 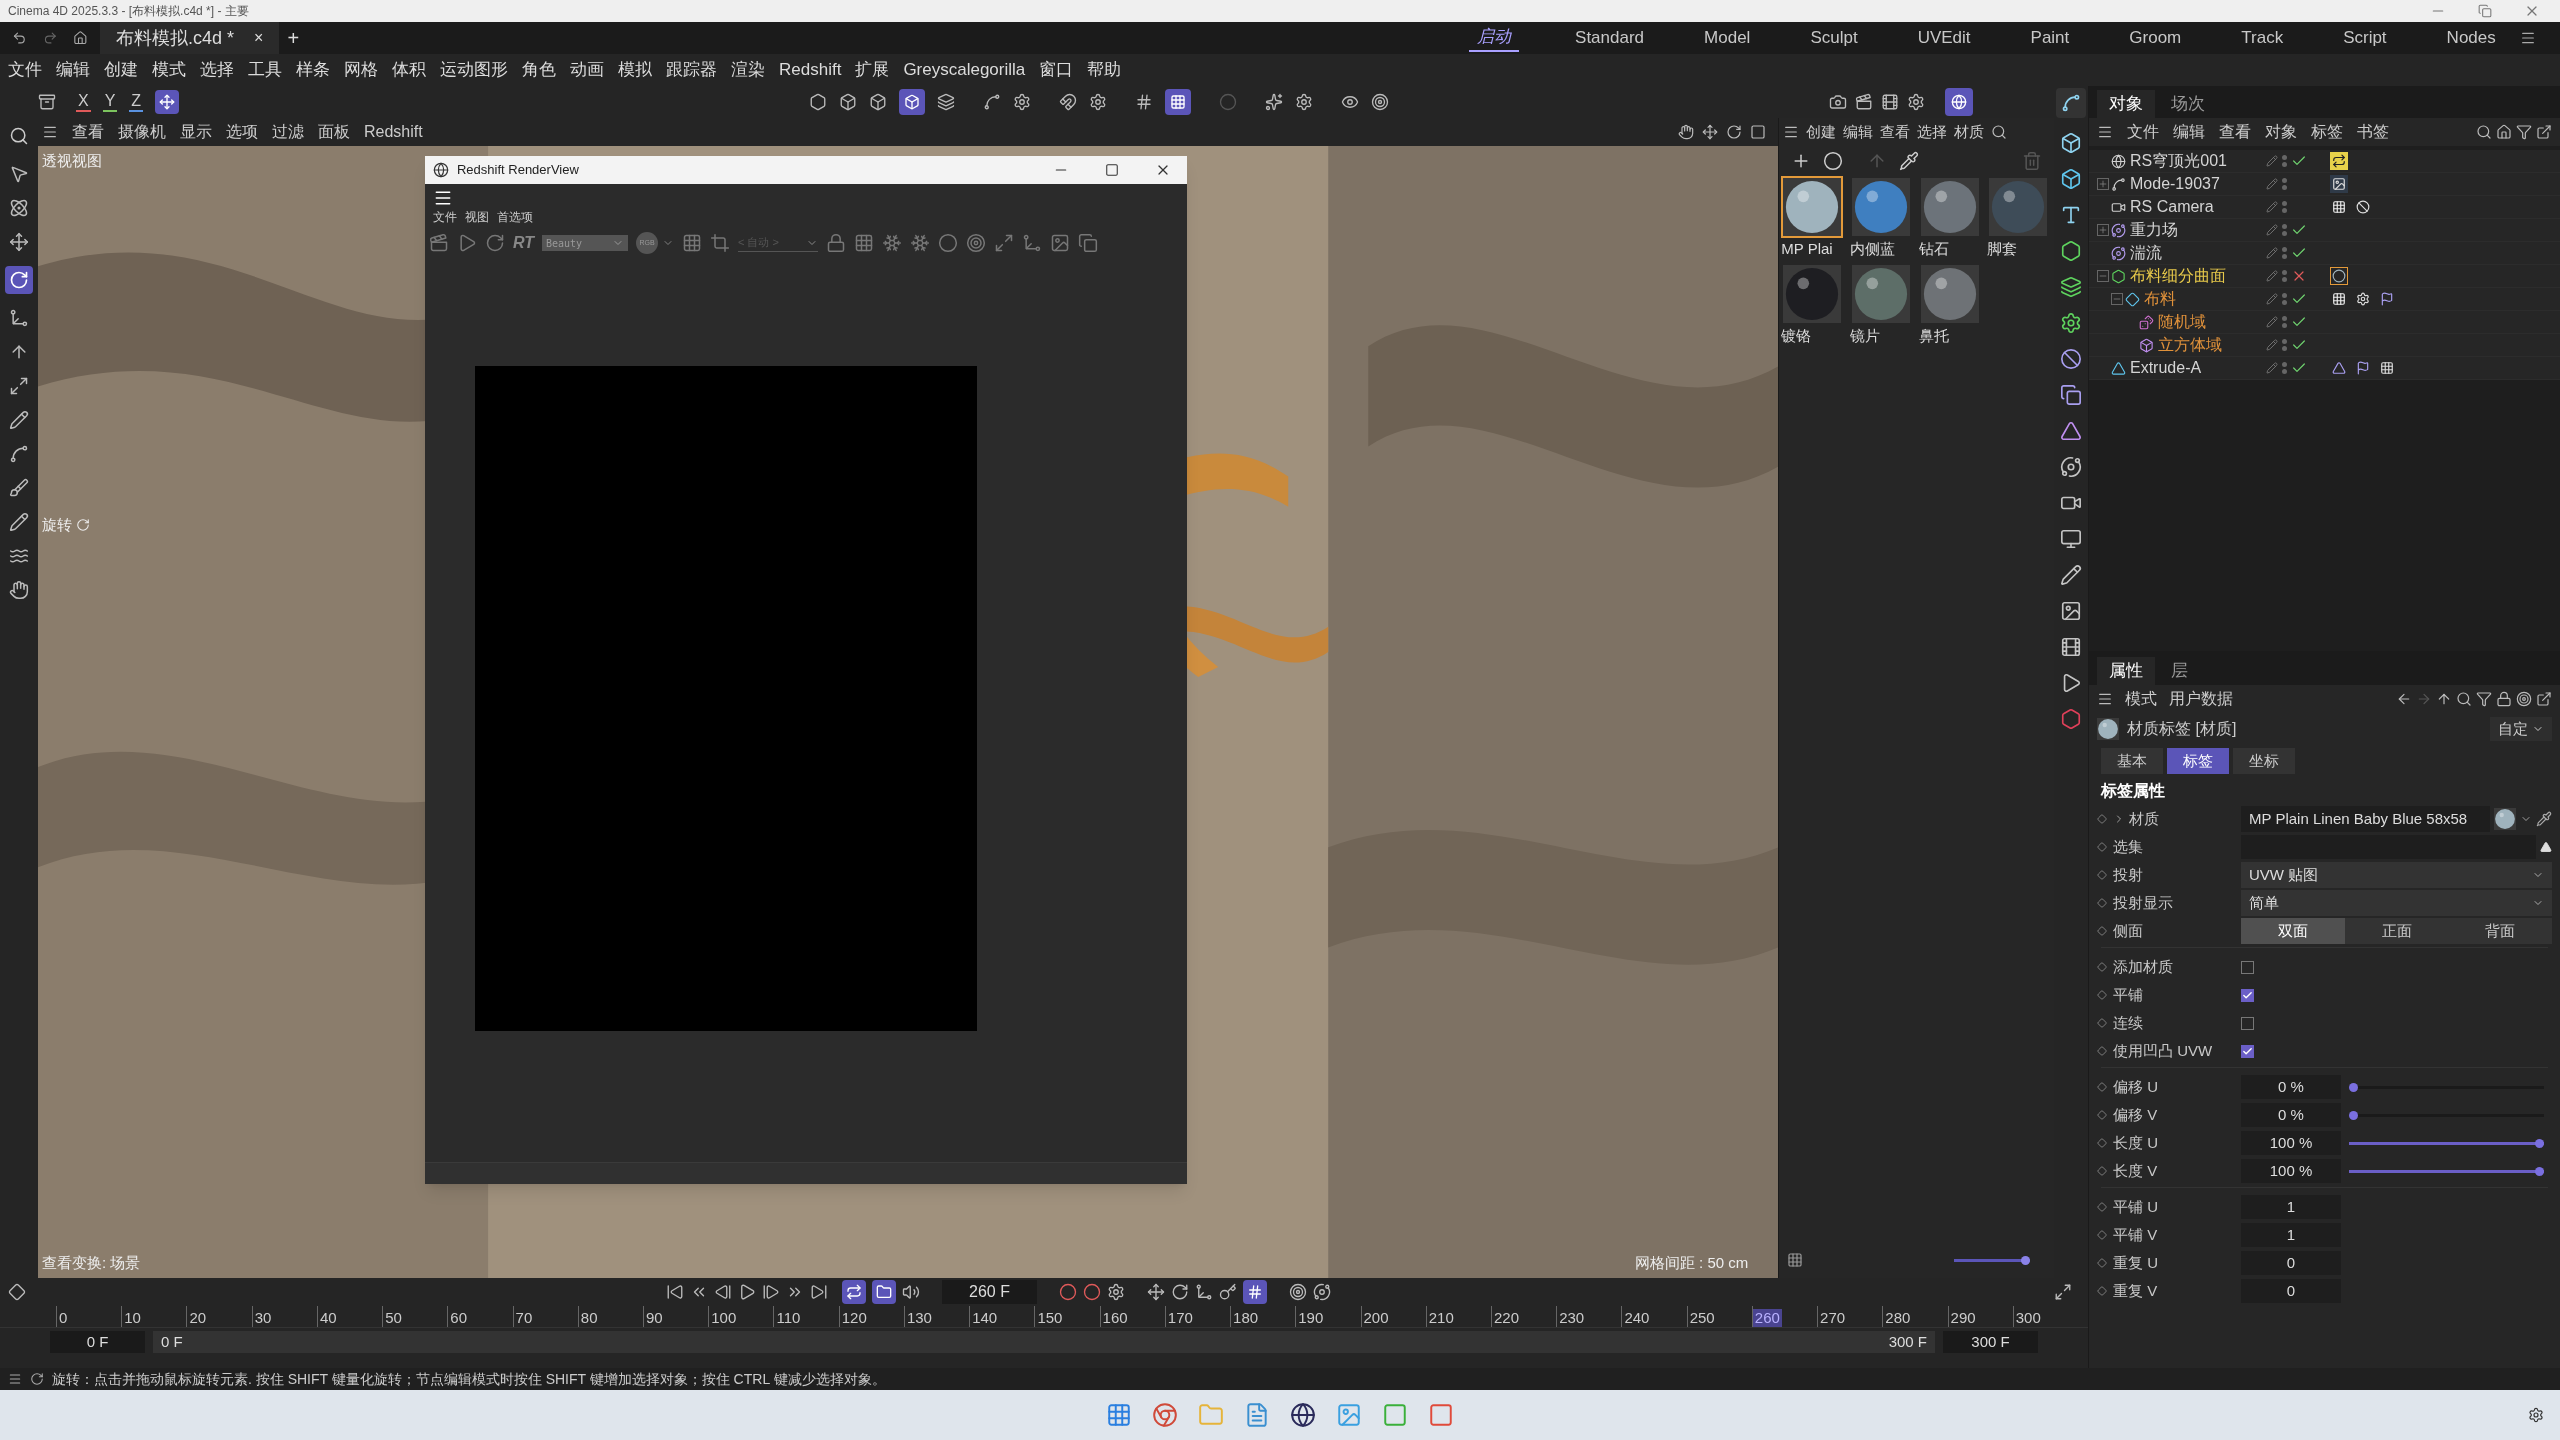 I want to click on menu-item: 过滤, so click(x=287, y=132).